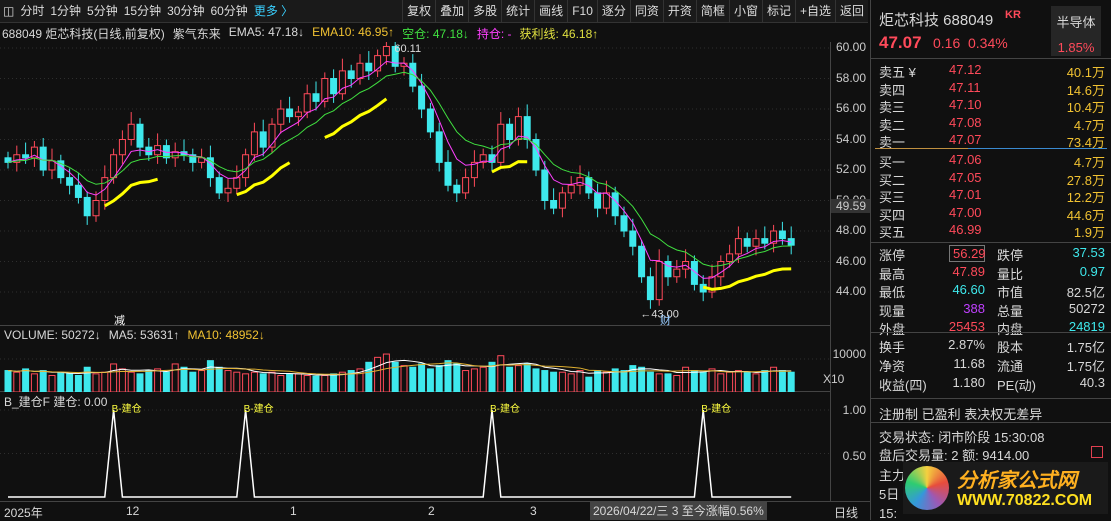  Describe the element at coordinates (992, 231) in the screenshot. I see `bid-row: 买五 46.99 1.9万` at that location.